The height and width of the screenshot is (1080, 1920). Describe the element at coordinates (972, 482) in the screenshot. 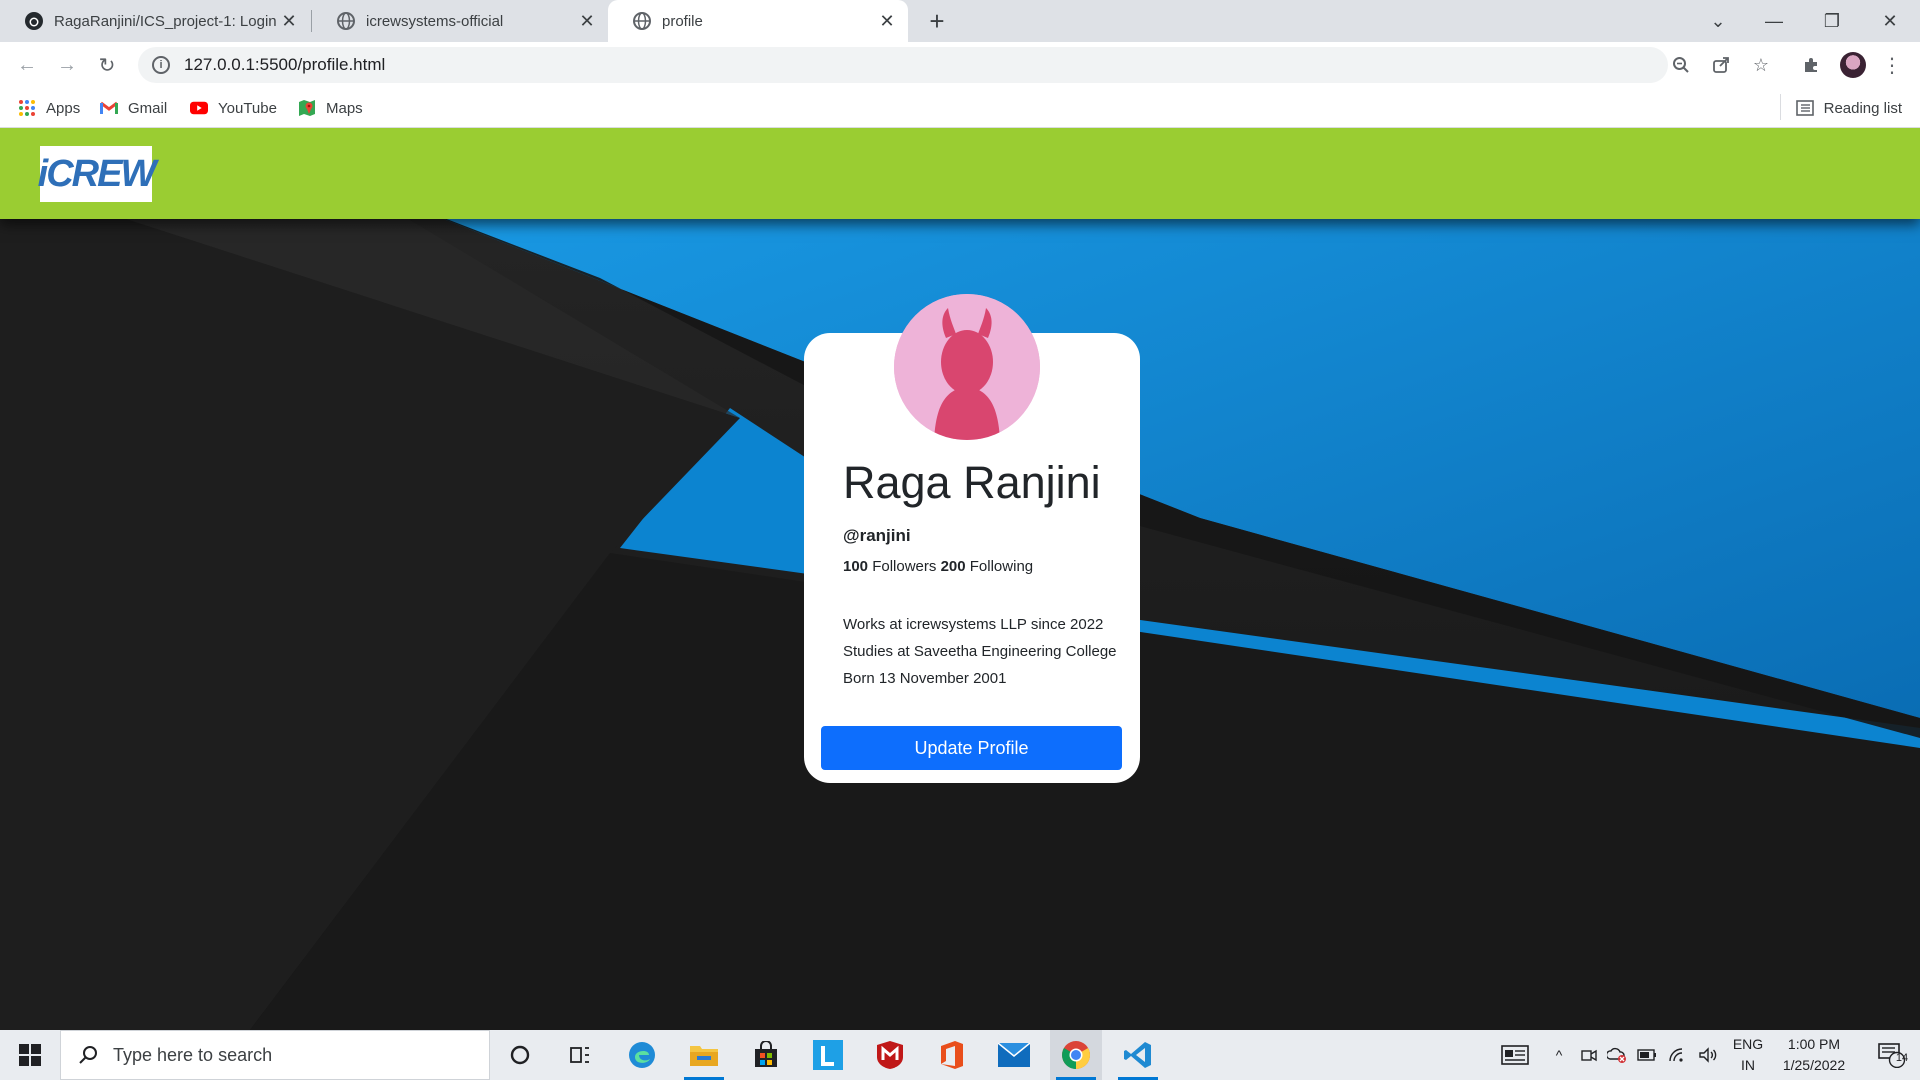

I see `profile-name: Raga Ranjini` at that location.